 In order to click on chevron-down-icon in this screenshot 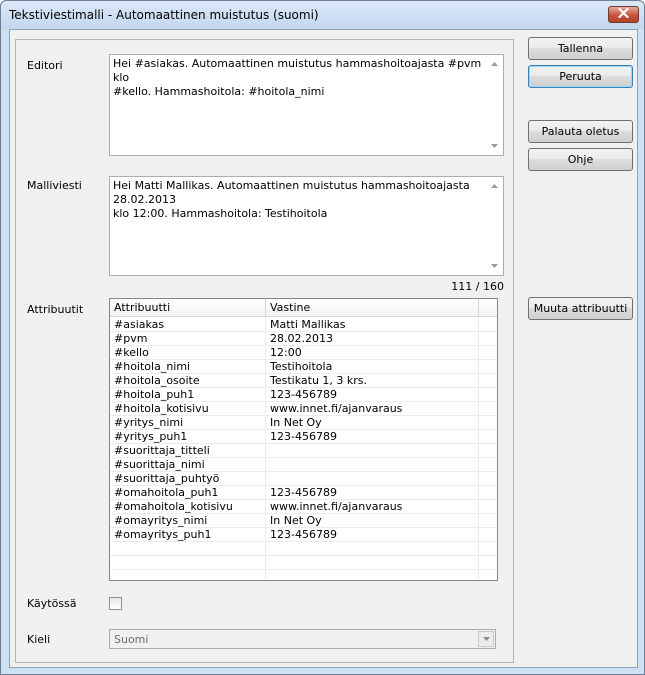, I will do `click(486, 639)`.